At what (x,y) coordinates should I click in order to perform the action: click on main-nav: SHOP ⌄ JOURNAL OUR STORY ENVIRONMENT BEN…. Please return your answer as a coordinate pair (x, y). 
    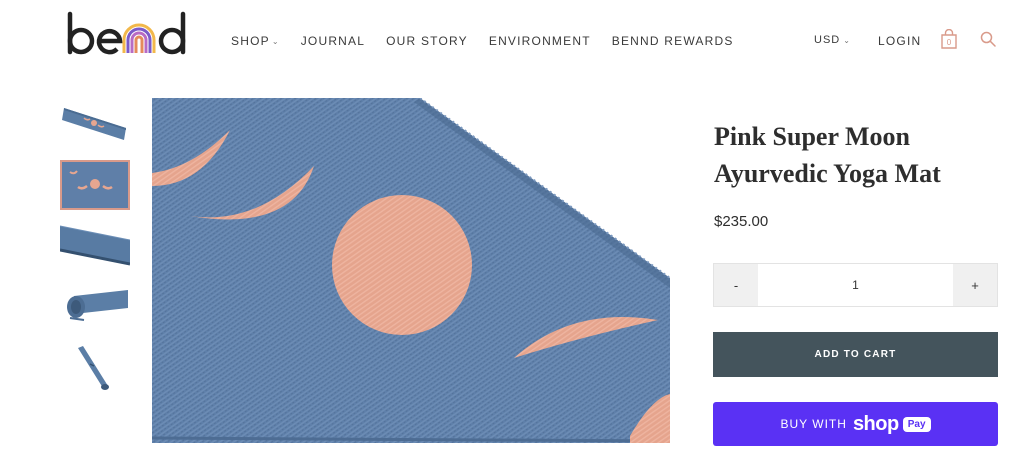
    Looking at the image, I should click on (493, 41).